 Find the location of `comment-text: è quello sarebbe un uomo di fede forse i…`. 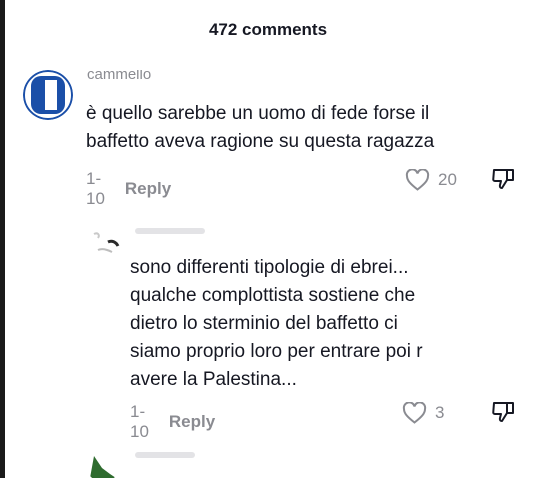

comment-text: è quello sarebbe un uomo di fede forse i… is located at coordinates (260, 127).